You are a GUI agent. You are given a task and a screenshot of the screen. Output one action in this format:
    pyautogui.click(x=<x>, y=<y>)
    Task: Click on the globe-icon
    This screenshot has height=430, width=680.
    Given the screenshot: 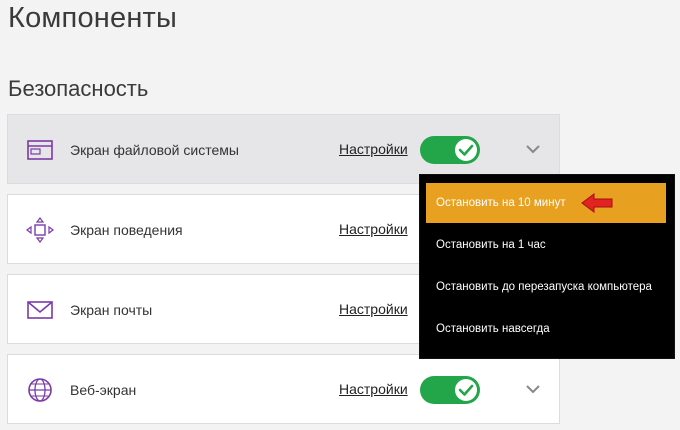 What is the action you would take?
    pyautogui.click(x=40, y=390)
    